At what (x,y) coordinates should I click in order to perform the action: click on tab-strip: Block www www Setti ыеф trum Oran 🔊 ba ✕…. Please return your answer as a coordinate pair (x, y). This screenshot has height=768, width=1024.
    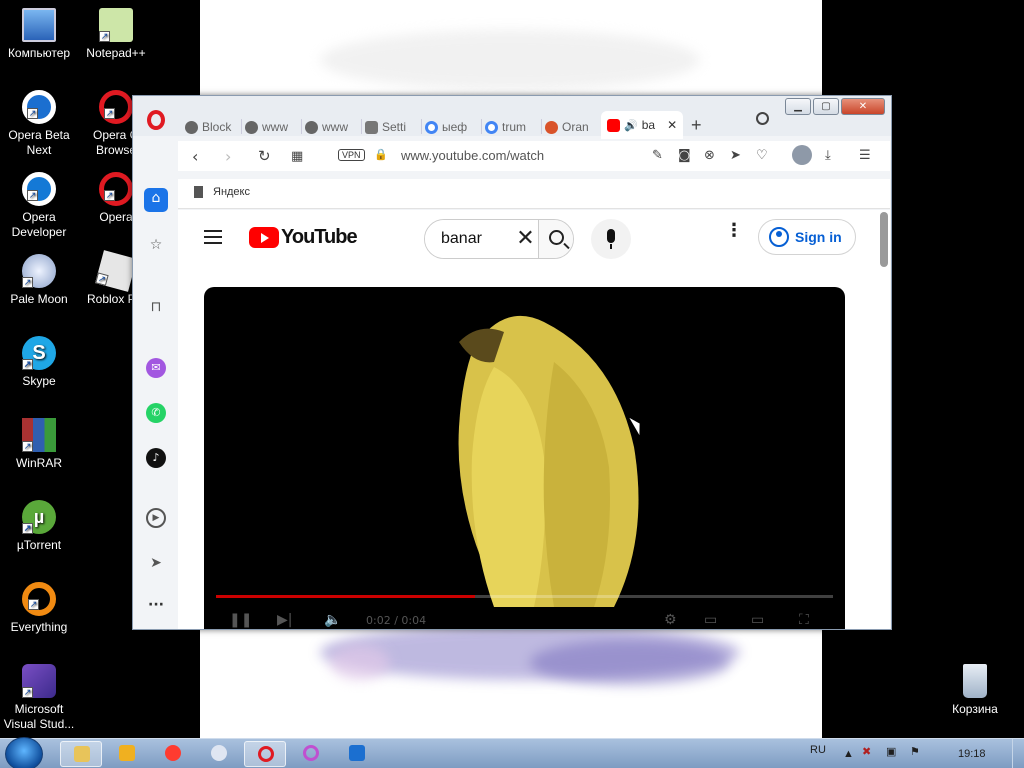
    Looking at the image, I should click on (512, 117).